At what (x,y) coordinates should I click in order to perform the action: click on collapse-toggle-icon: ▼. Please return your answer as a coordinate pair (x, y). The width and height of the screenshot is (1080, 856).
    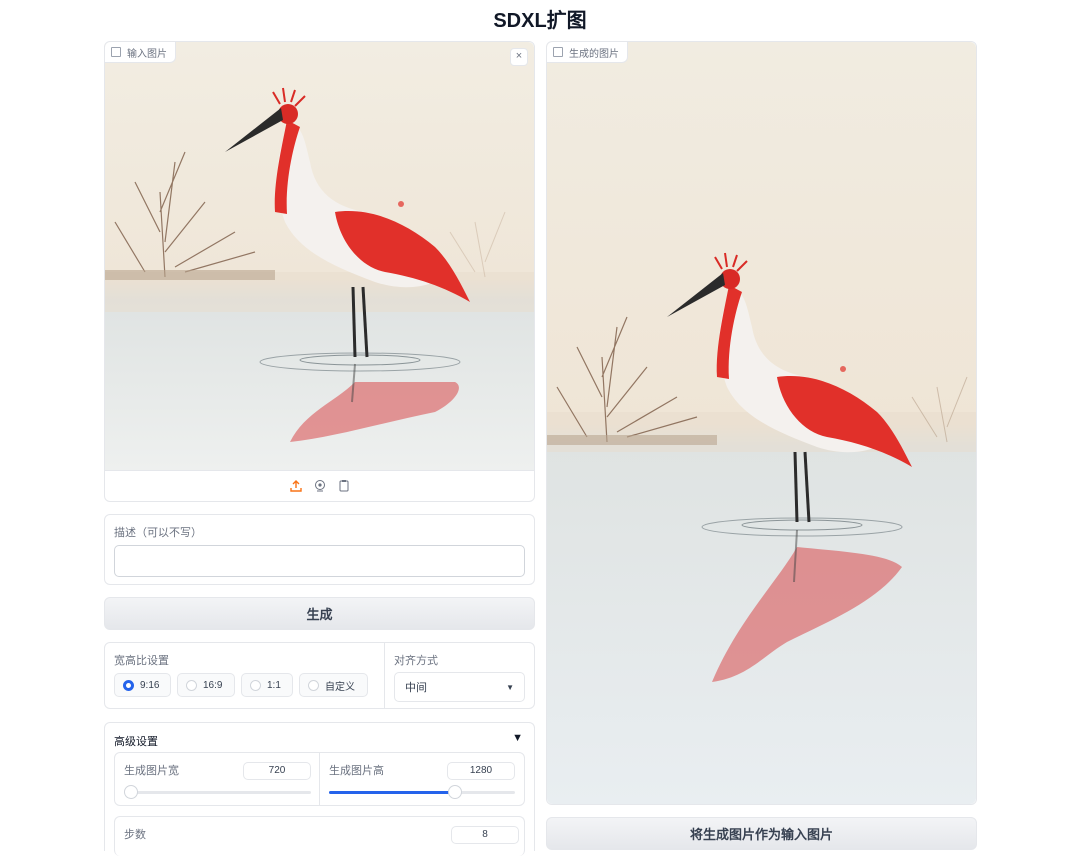
    Looking at the image, I should click on (517, 738).